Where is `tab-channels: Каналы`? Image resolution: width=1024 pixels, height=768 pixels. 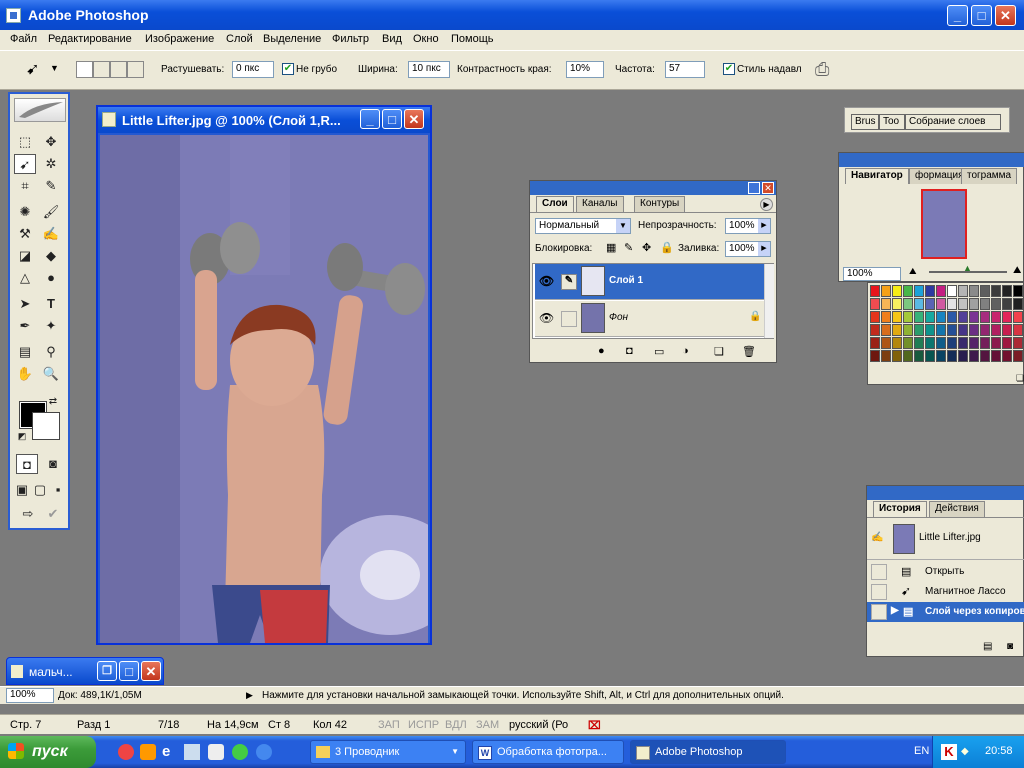
tab-channels: Каналы is located at coordinates (600, 204).